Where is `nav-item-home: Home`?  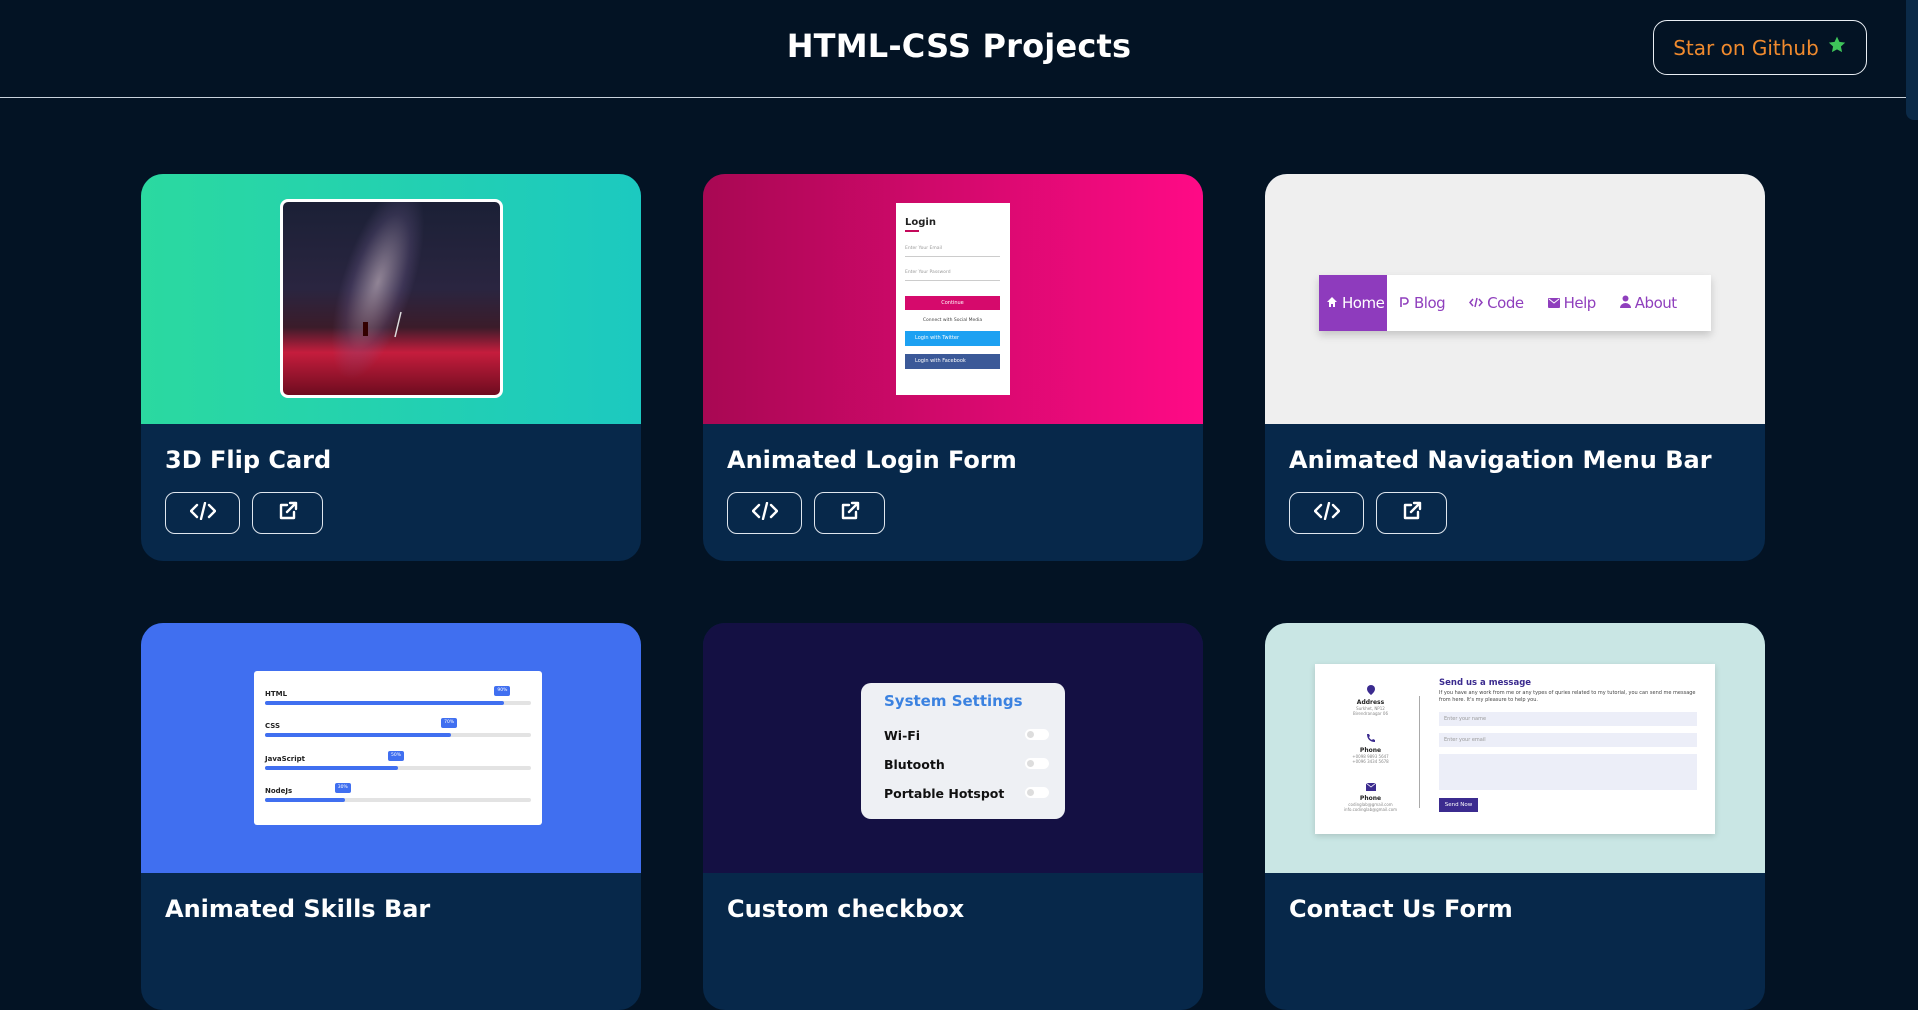 nav-item-home: Home is located at coordinates (1353, 303).